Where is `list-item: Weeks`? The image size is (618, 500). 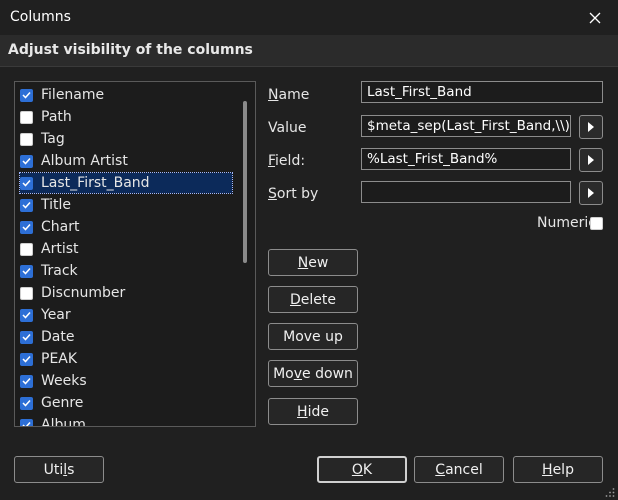 list-item: Weeks is located at coordinates (53, 381).